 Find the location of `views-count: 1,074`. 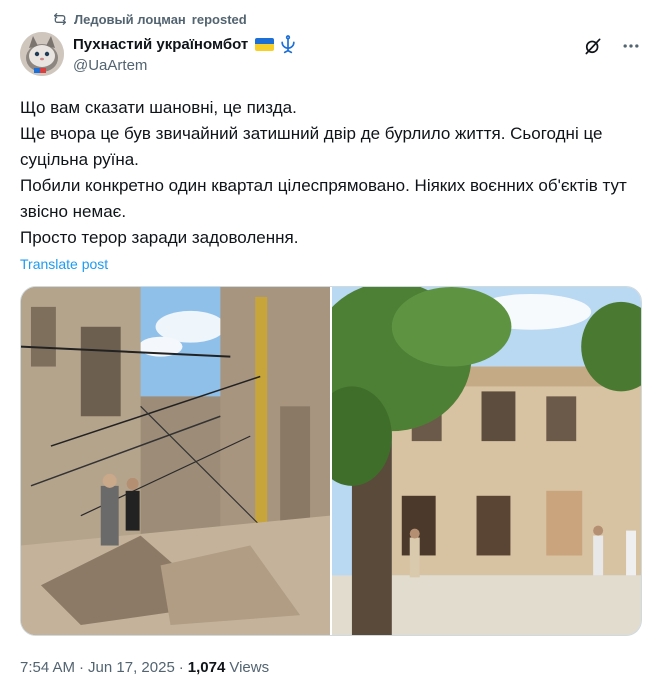

views-count: 1,074 is located at coordinates (206, 667).